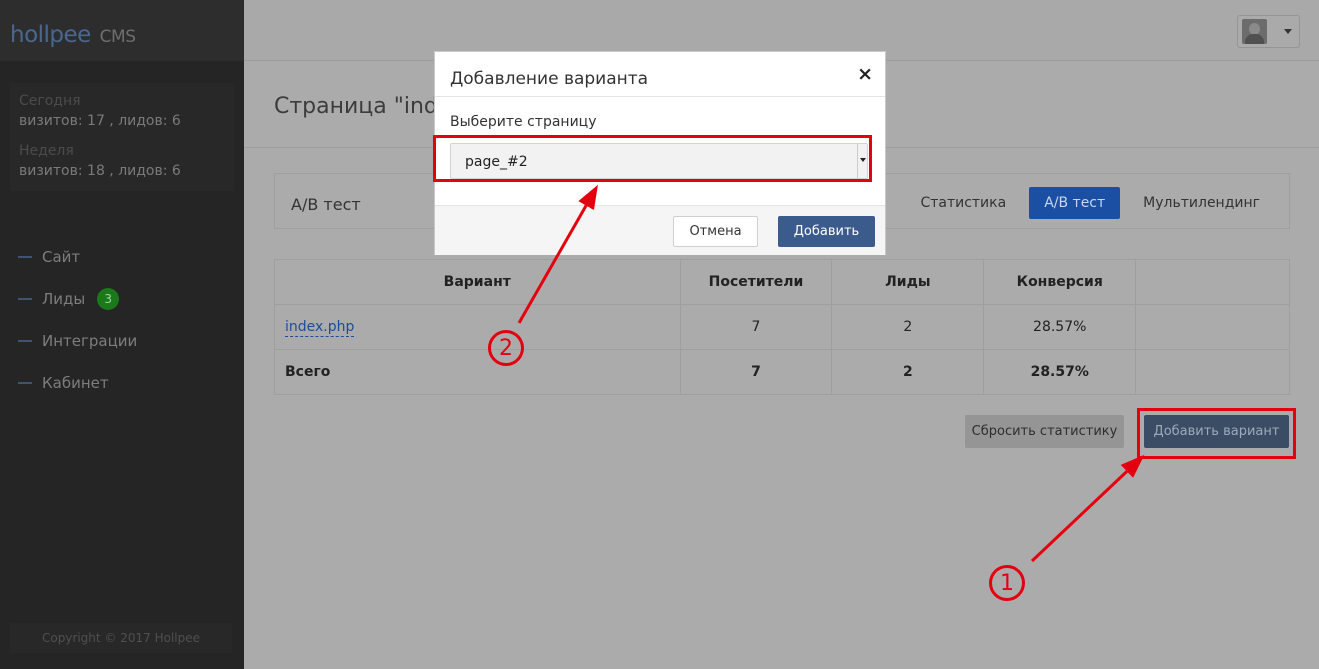  I want to click on week-label: Неделя, so click(46, 151).